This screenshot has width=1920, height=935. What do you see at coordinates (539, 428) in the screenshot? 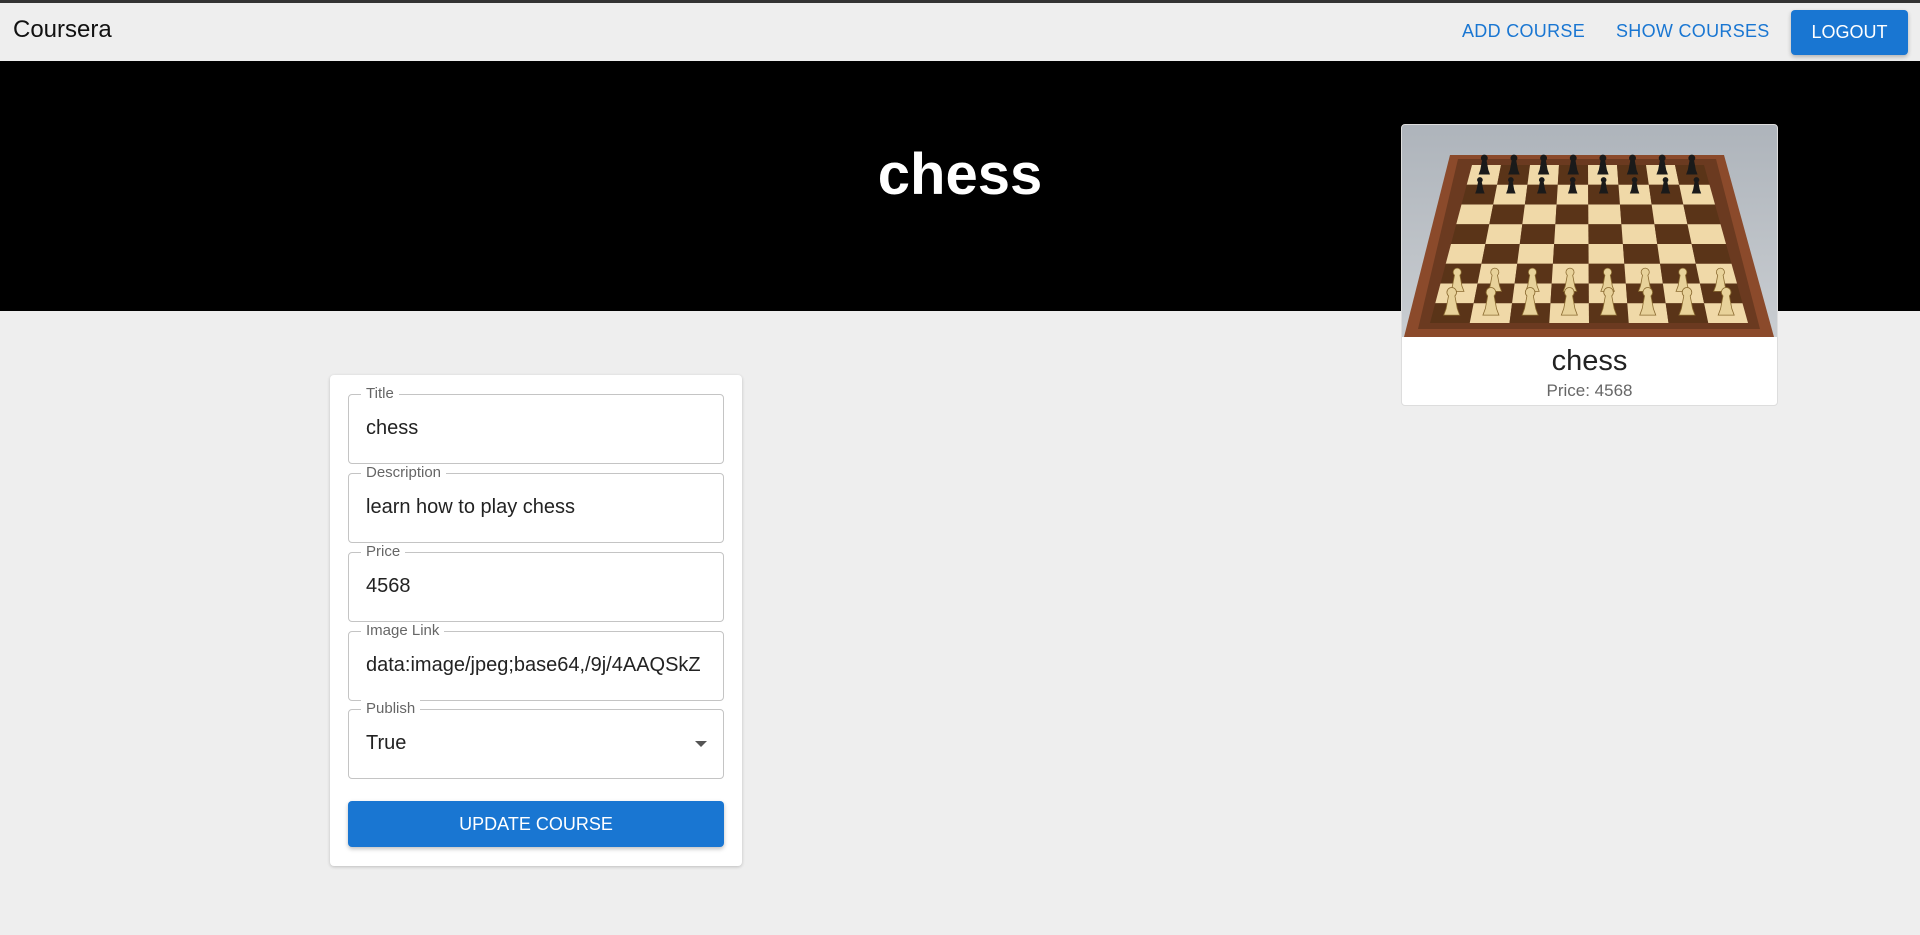
I see `title-input` at bounding box center [539, 428].